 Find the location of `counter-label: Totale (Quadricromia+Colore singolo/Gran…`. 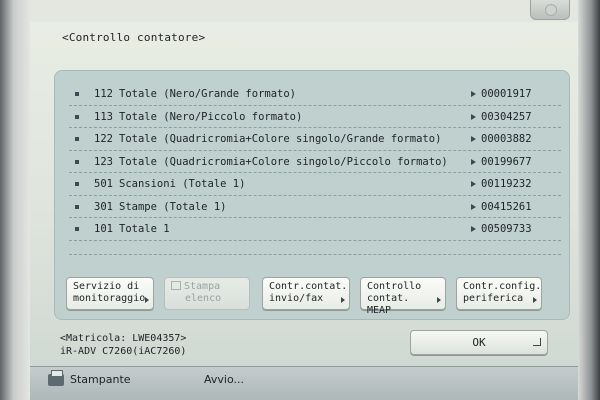

counter-label: Totale (Quadricromia+Colore singolo/Gran… is located at coordinates (280, 139).